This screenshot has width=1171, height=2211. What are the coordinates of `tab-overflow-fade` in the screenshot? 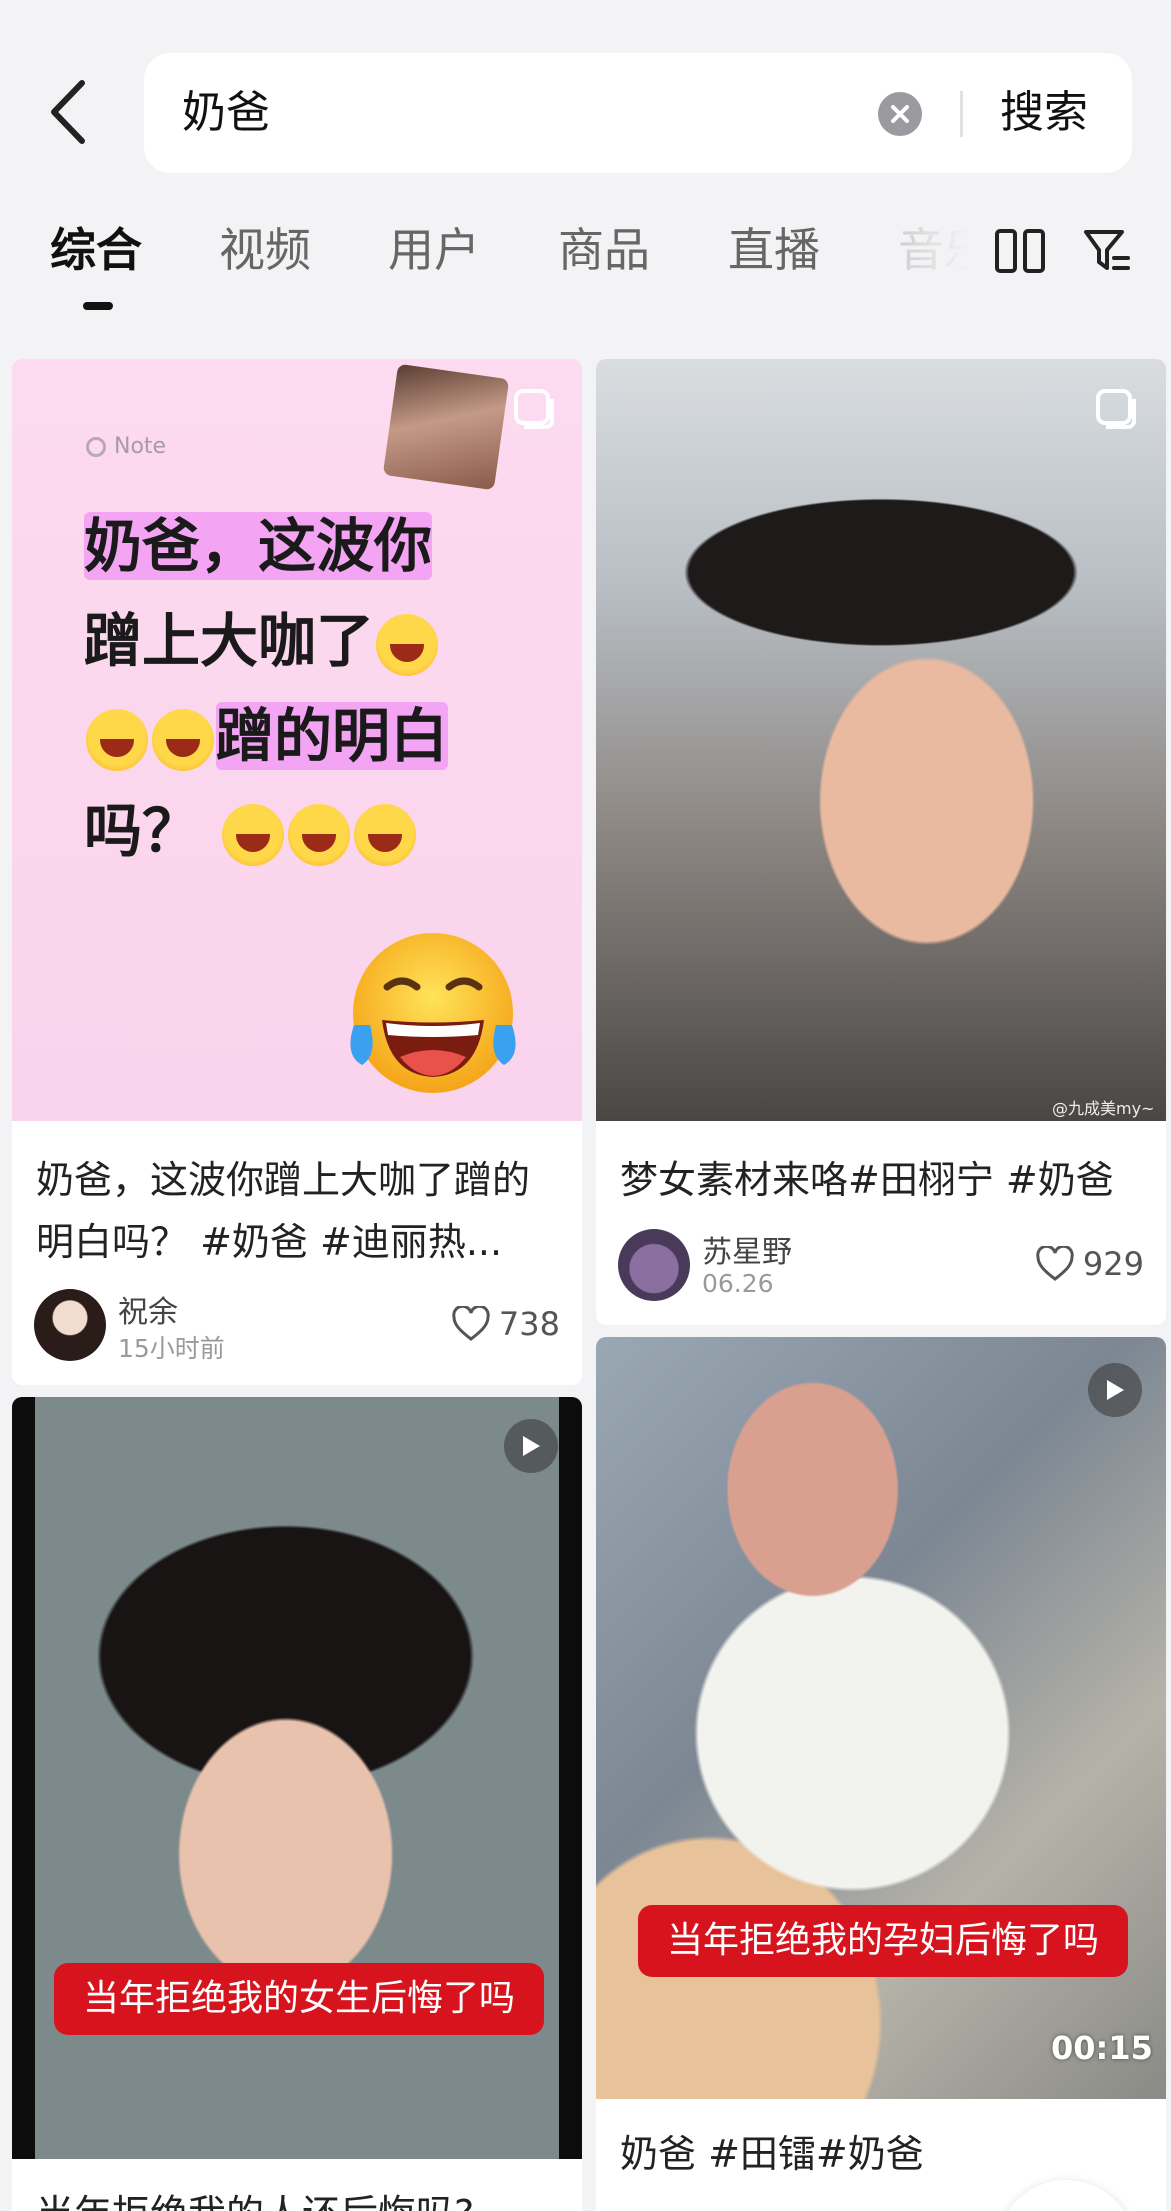 It's located at (920, 250).